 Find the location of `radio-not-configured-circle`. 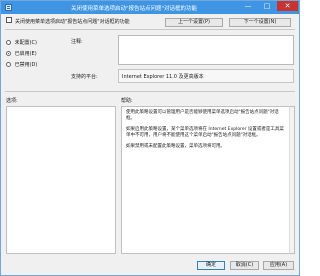

radio-not-configured-circle is located at coordinates (8, 42).